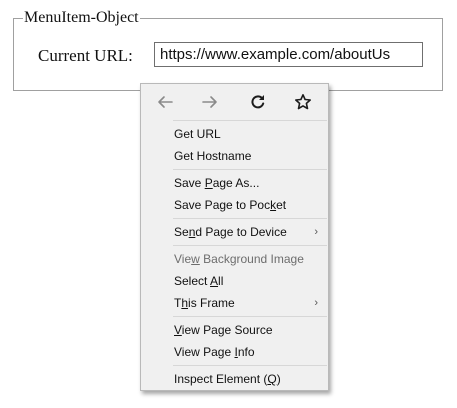 Image resolution: width=457 pixels, height=408 pixels. I want to click on menu-item-get-hostname: Get Hostname, so click(235, 156).